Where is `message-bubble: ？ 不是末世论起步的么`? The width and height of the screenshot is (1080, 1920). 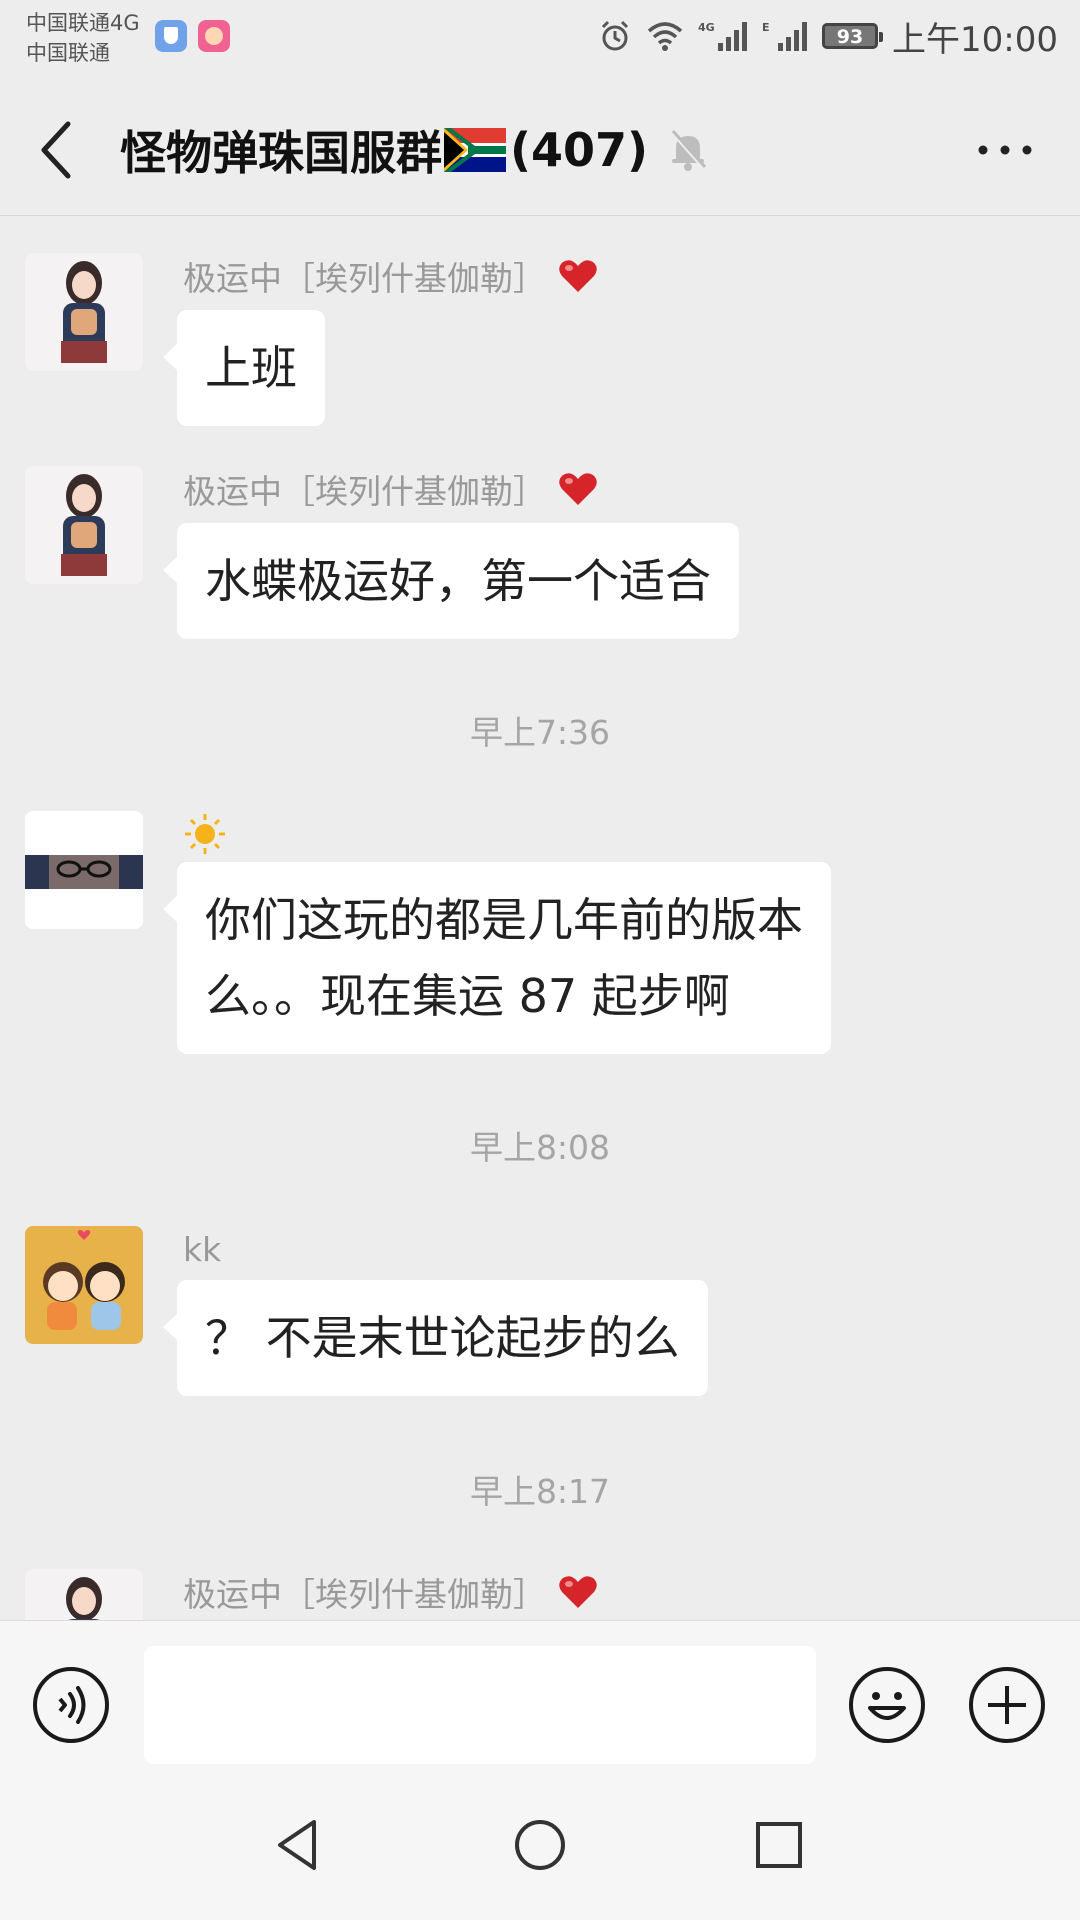
message-bubble: ？ 不是末世论起步的么 is located at coordinates (435, 1338).